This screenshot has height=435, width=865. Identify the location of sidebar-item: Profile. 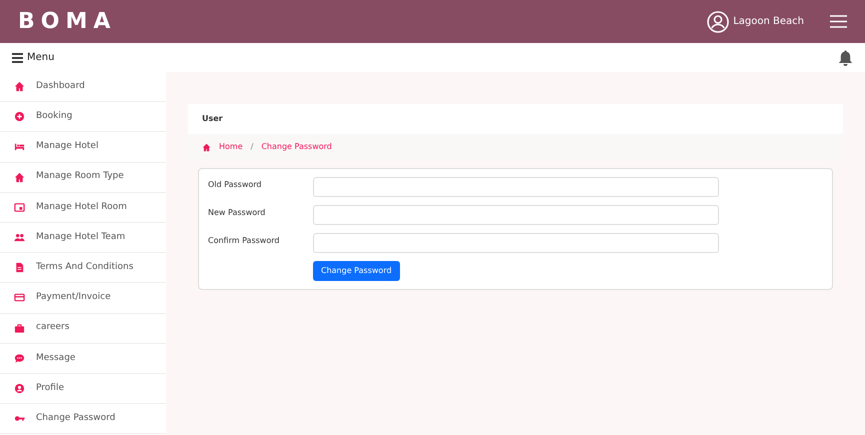
(50, 389).